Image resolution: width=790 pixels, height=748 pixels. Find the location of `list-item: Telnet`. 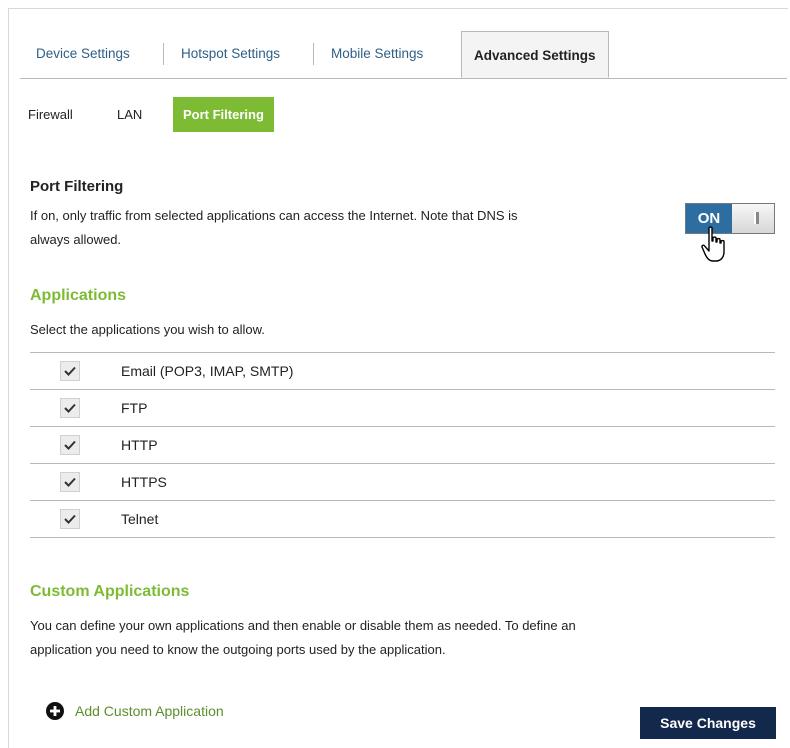

list-item: Telnet is located at coordinates (402, 519).